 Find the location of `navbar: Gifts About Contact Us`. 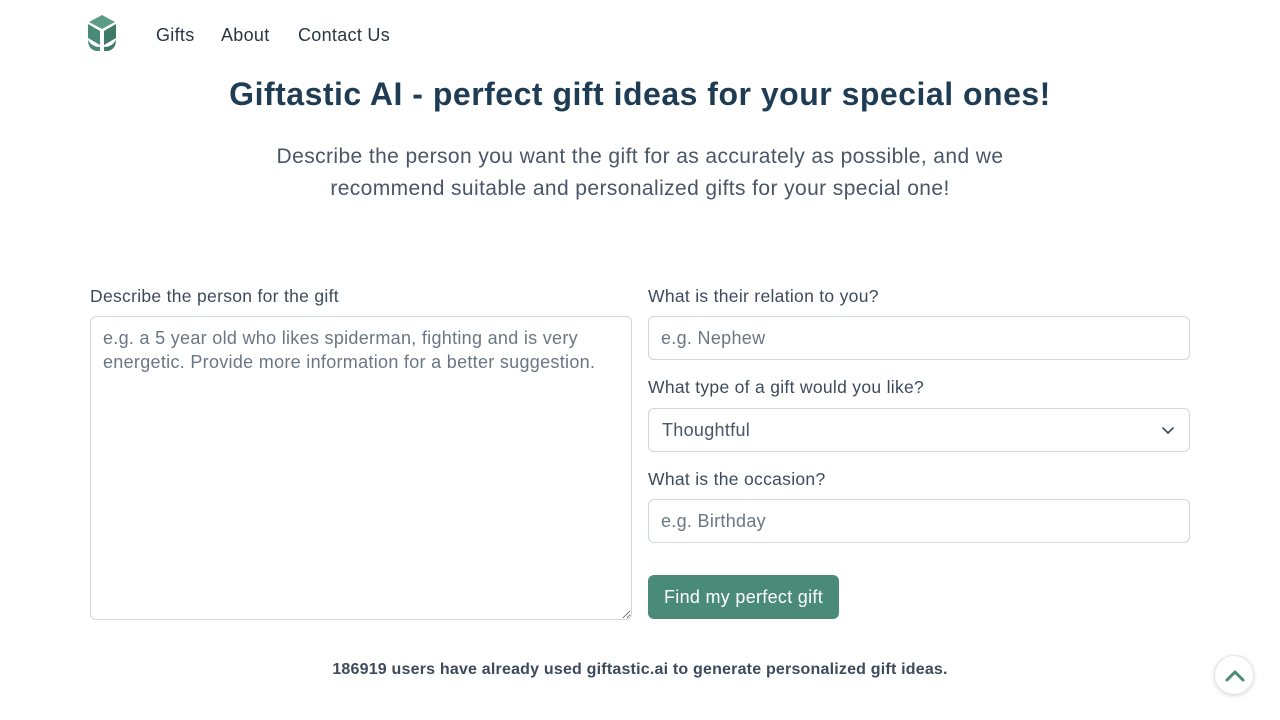

navbar: Gifts About Contact Us is located at coordinates (640, 35).